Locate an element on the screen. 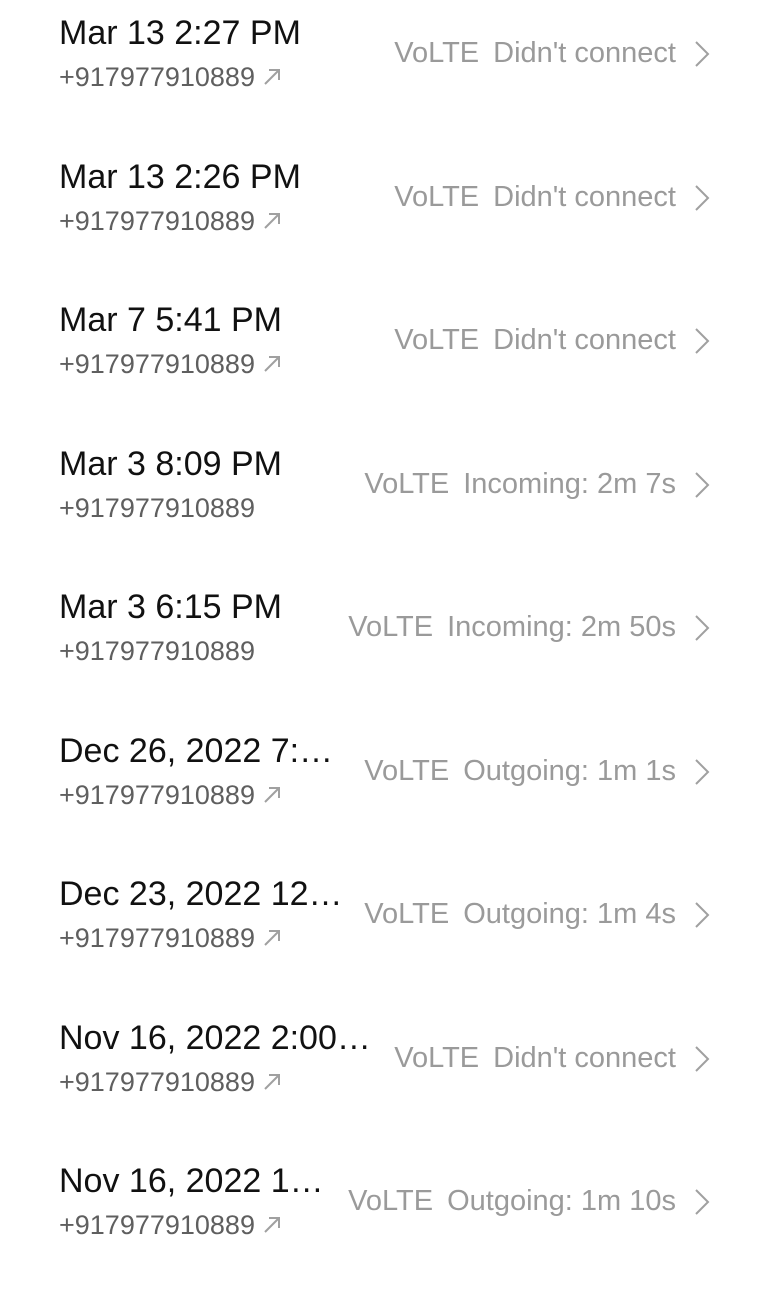  call-meta: VoLTE Incoming: 2m 50s is located at coordinates (512, 627).